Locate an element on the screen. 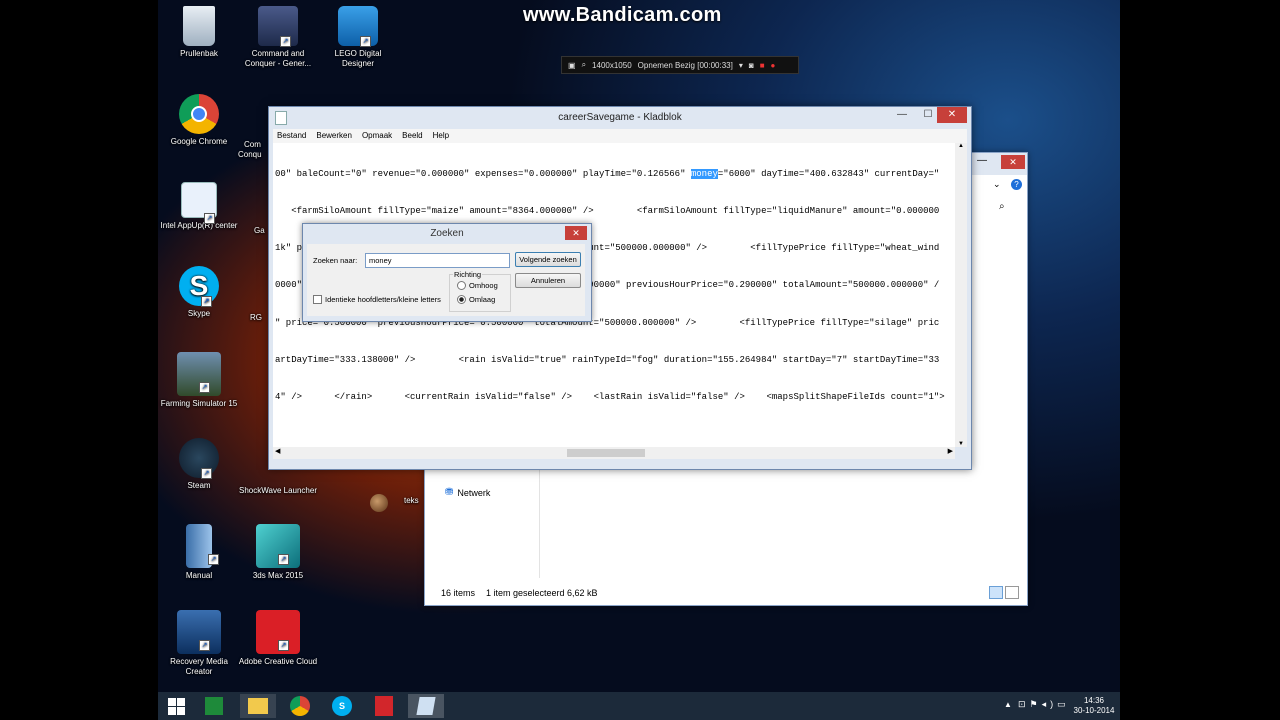 The image size is (1280, 720). menu-item-view: Beeld is located at coordinates (412, 136).